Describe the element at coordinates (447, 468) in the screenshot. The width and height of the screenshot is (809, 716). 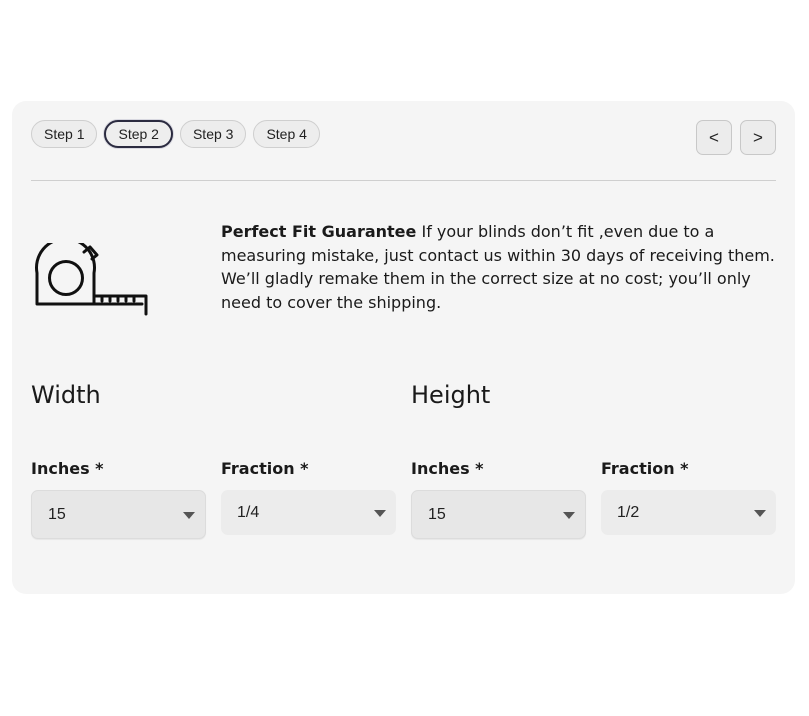
I see `height-inches-label: Inches *` at that location.